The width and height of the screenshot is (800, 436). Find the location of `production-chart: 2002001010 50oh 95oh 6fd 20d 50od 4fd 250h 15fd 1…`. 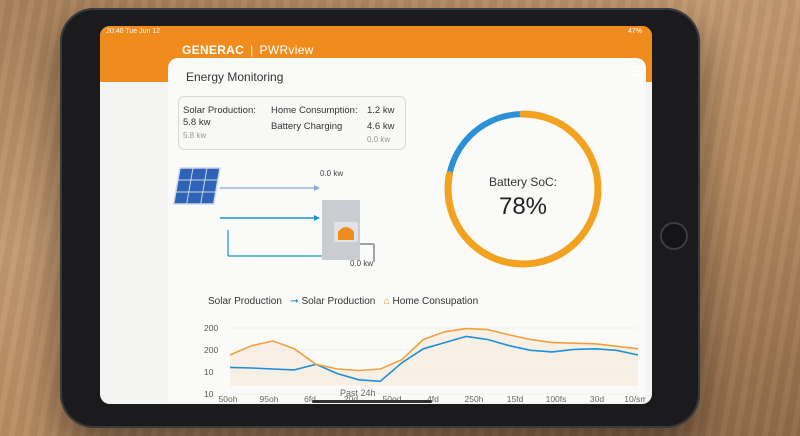

production-chart: 2002001010 50oh 95oh 6fd 20d 50od 4fd 250h 15fd 1… is located at coordinates (425, 363).